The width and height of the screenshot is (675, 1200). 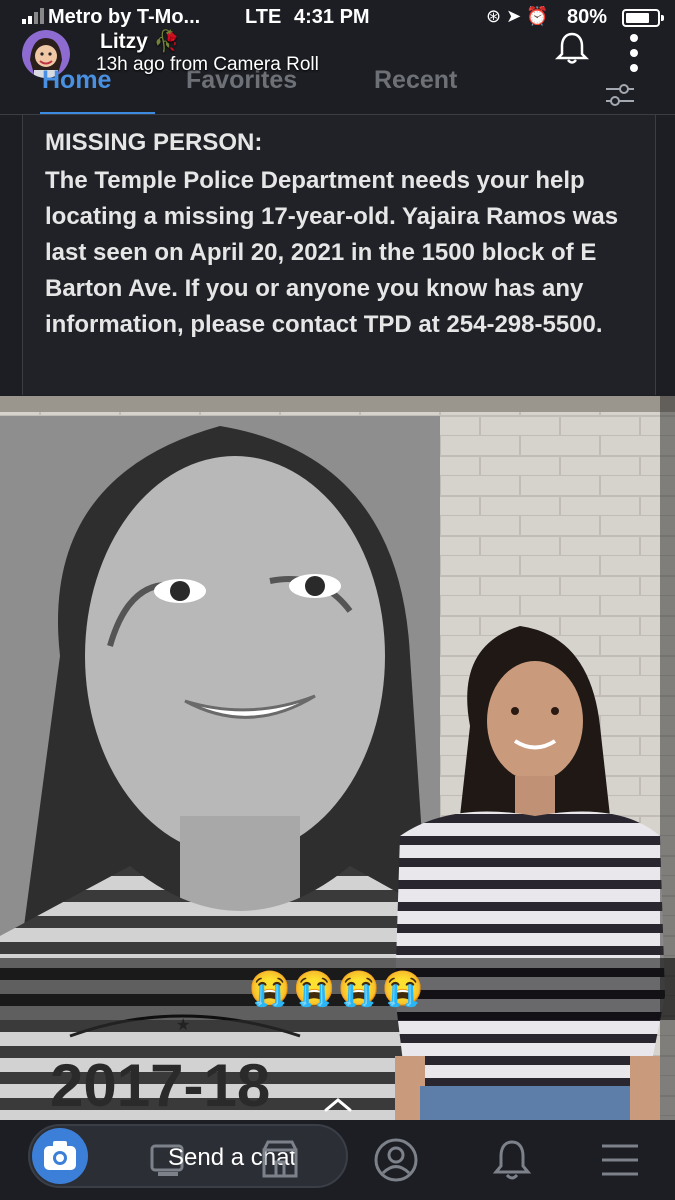 I want to click on notifications-icon, so click(x=512, y=1160).